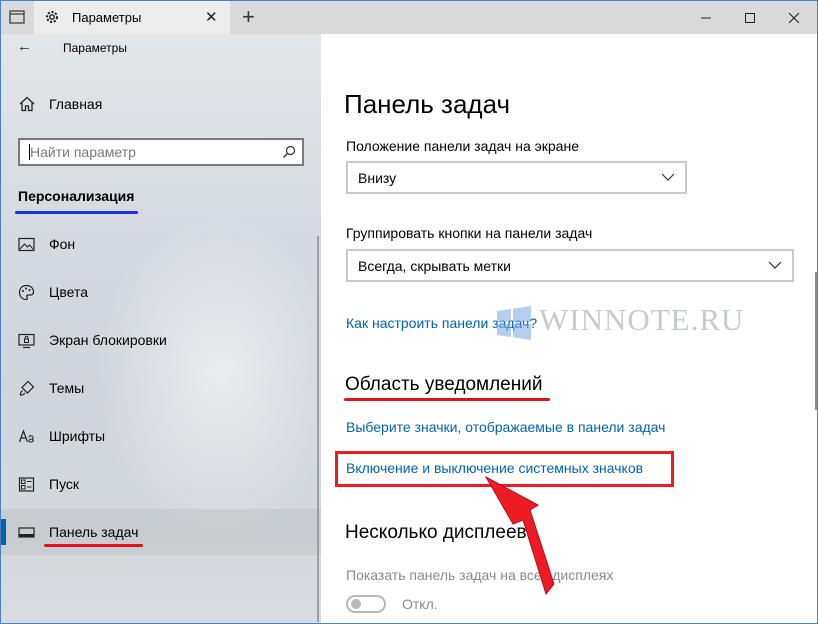 This screenshot has width=818, height=624. I want to click on tab-title: Параметры, so click(107, 17).